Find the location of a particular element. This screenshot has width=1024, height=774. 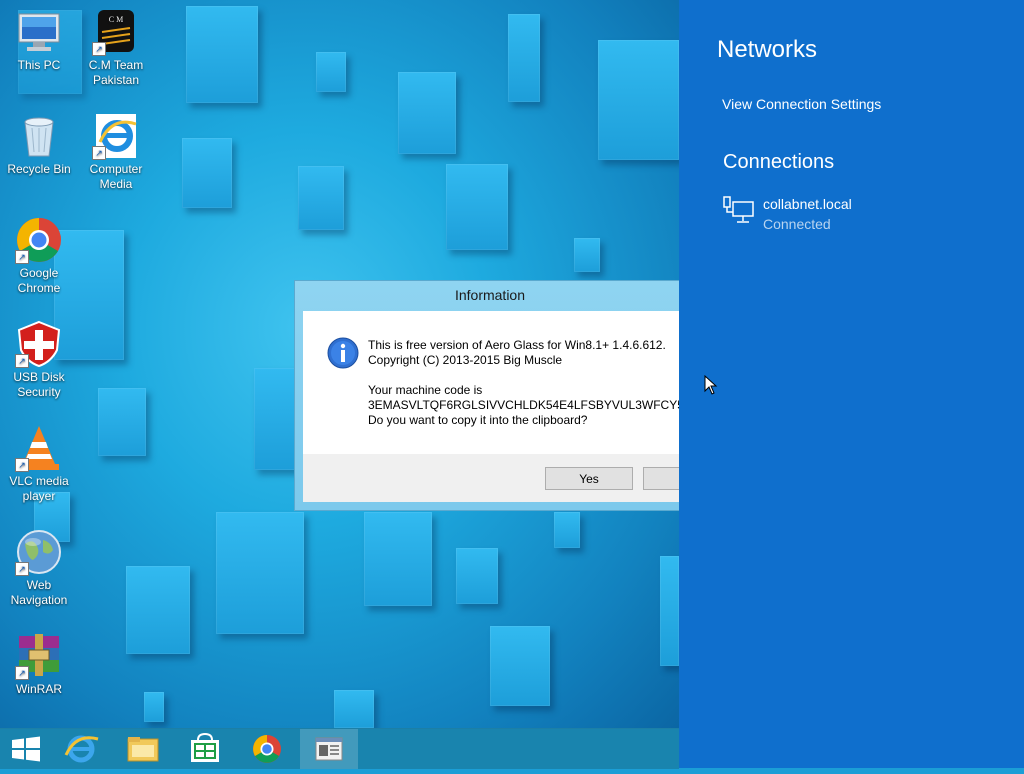

recycle-bin-icon is located at coordinates (39, 136).